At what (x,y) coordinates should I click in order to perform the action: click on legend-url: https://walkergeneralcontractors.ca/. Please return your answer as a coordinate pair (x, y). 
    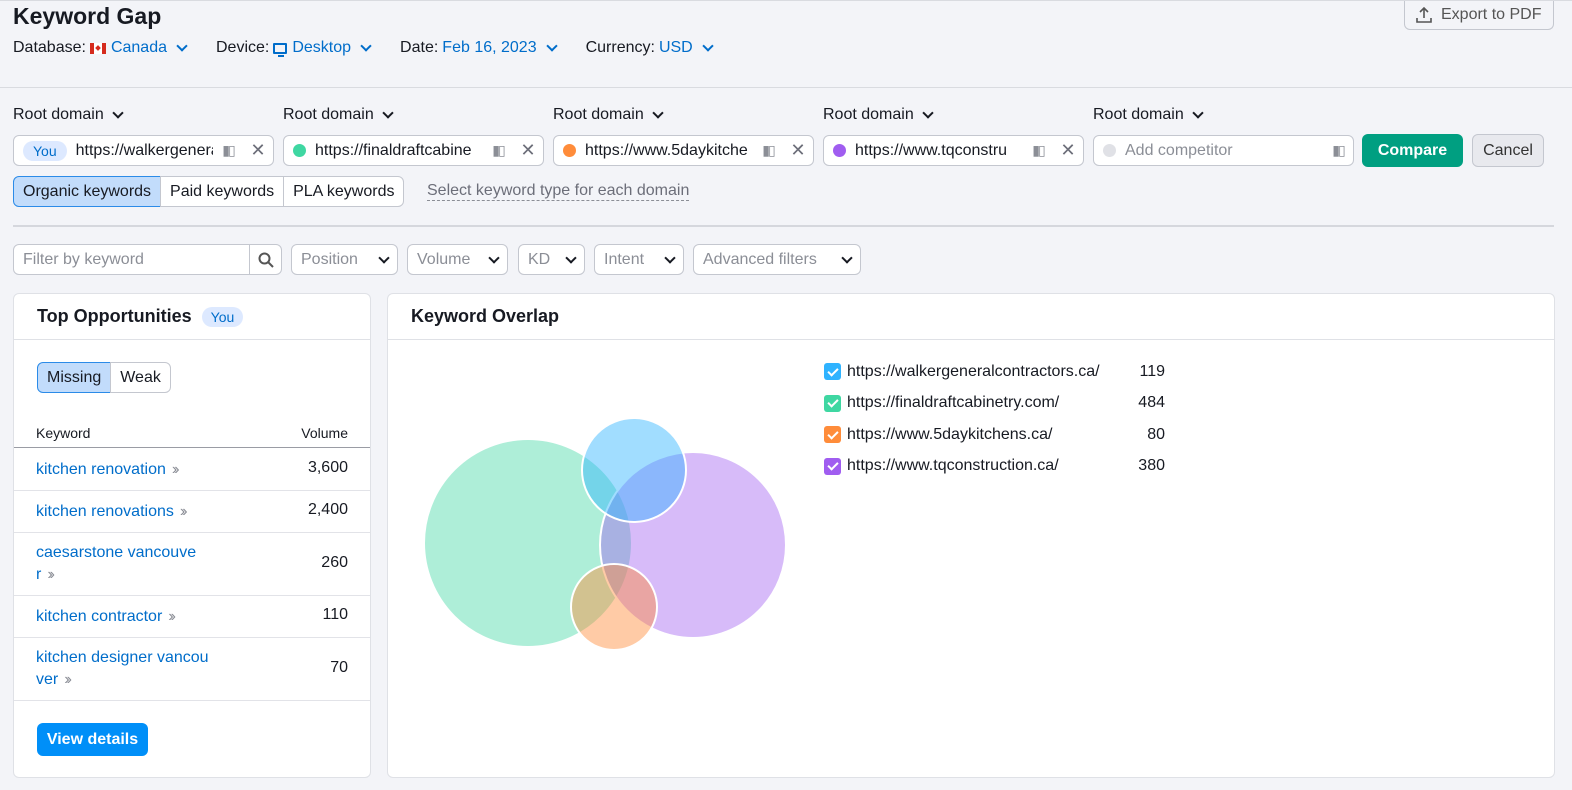
    Looking at the image, I should click on (973, 371).